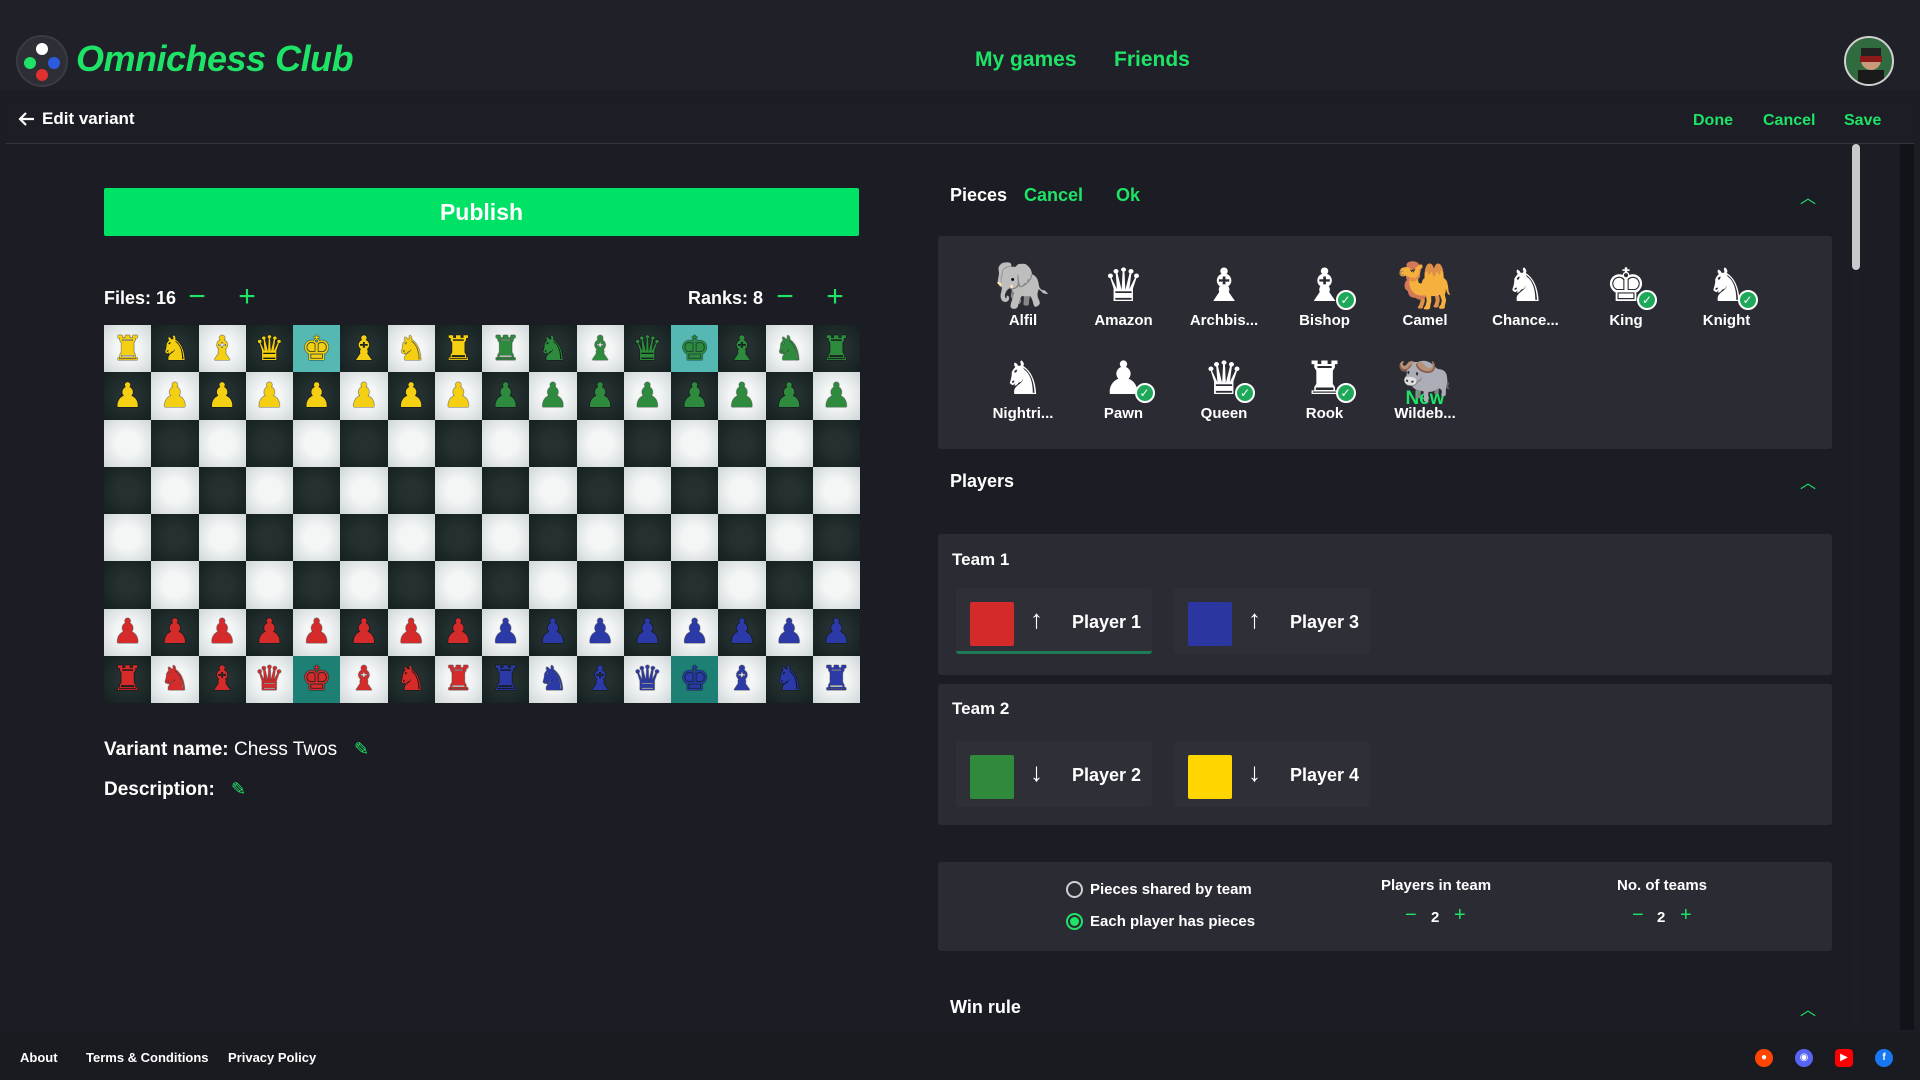 The width and height of the screenshot is (1920, 1080). I want to click on board-square: ♛, so click(647, 679).